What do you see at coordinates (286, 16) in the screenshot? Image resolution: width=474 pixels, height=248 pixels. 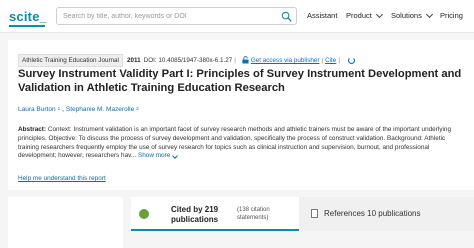 I see `search-icon` at bounding box center [286, 16].